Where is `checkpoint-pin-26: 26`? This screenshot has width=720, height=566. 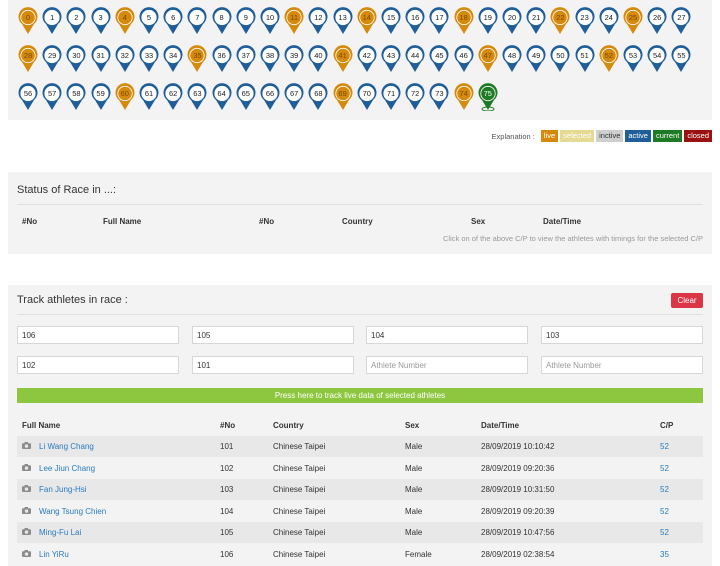
checkpoint-pin-26: 26 is located at coordinates (657, 21).